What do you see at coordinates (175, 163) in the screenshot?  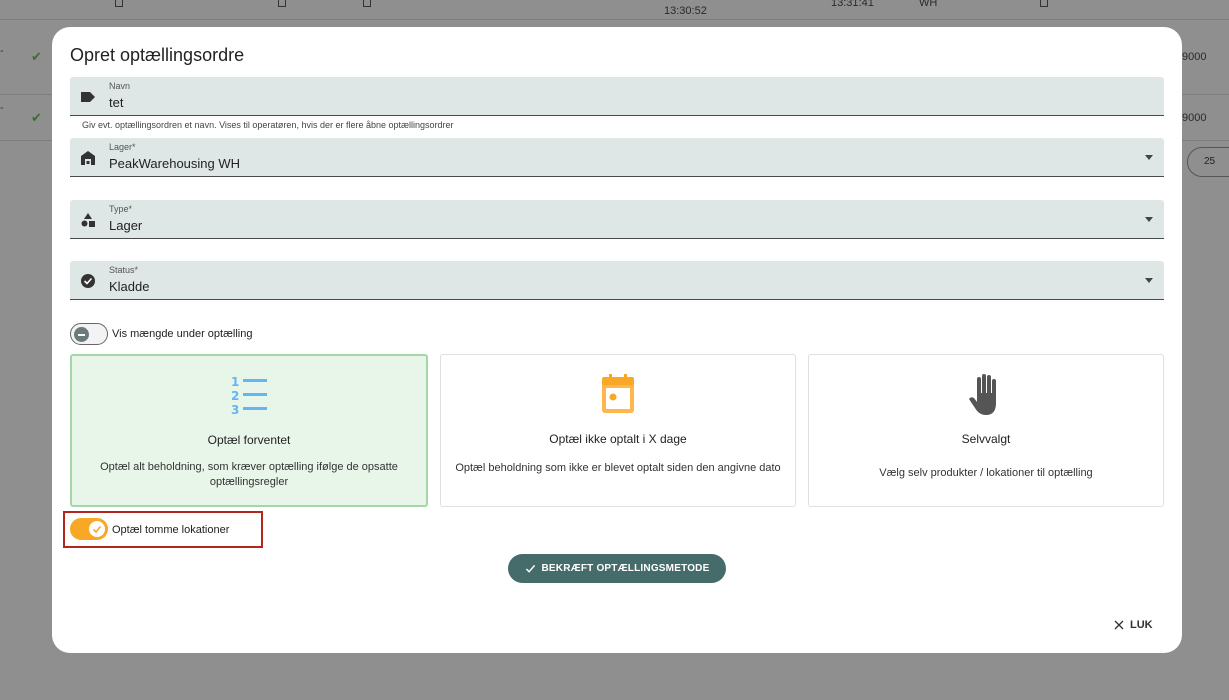 I see `warehouse-value: PeakWarehousing WH` at bounding box center [175, 163].